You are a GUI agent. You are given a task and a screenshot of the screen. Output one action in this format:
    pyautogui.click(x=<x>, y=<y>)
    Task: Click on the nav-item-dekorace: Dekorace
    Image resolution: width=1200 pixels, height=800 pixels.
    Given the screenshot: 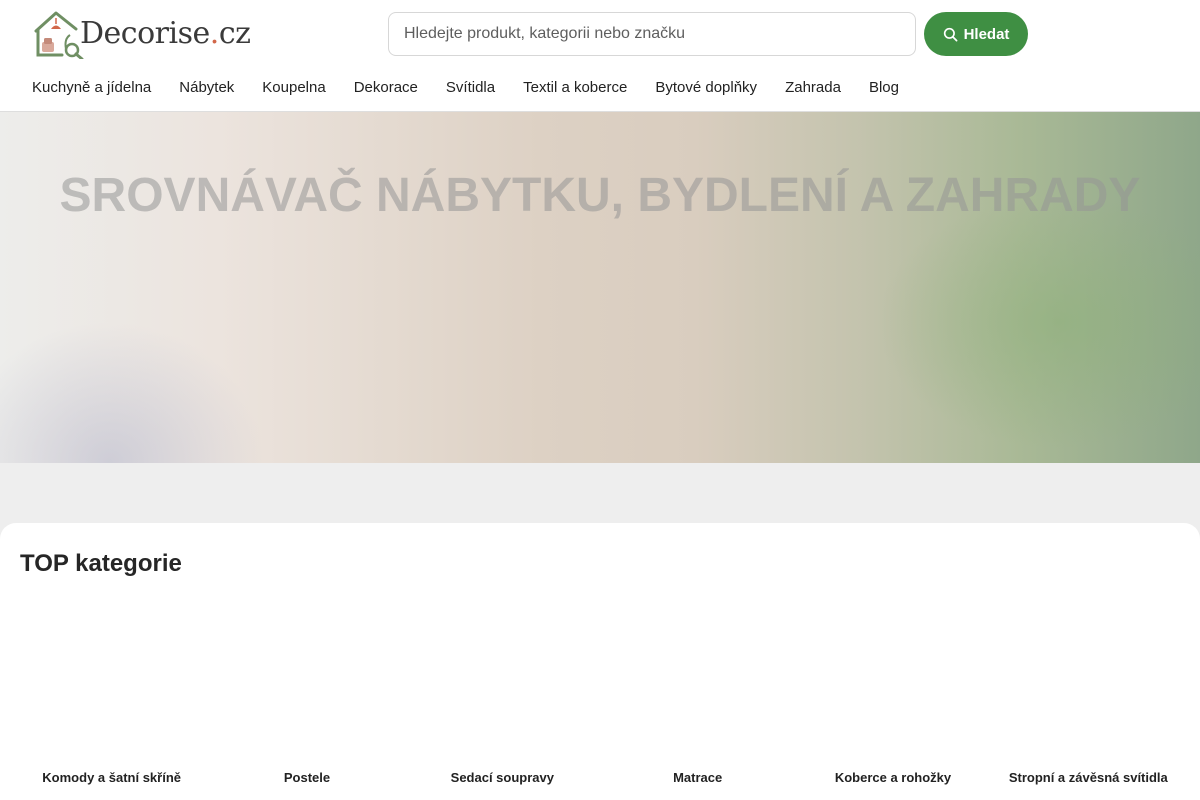 What is the action you would take?
    pyautogui.click(x=386, y=88)
    